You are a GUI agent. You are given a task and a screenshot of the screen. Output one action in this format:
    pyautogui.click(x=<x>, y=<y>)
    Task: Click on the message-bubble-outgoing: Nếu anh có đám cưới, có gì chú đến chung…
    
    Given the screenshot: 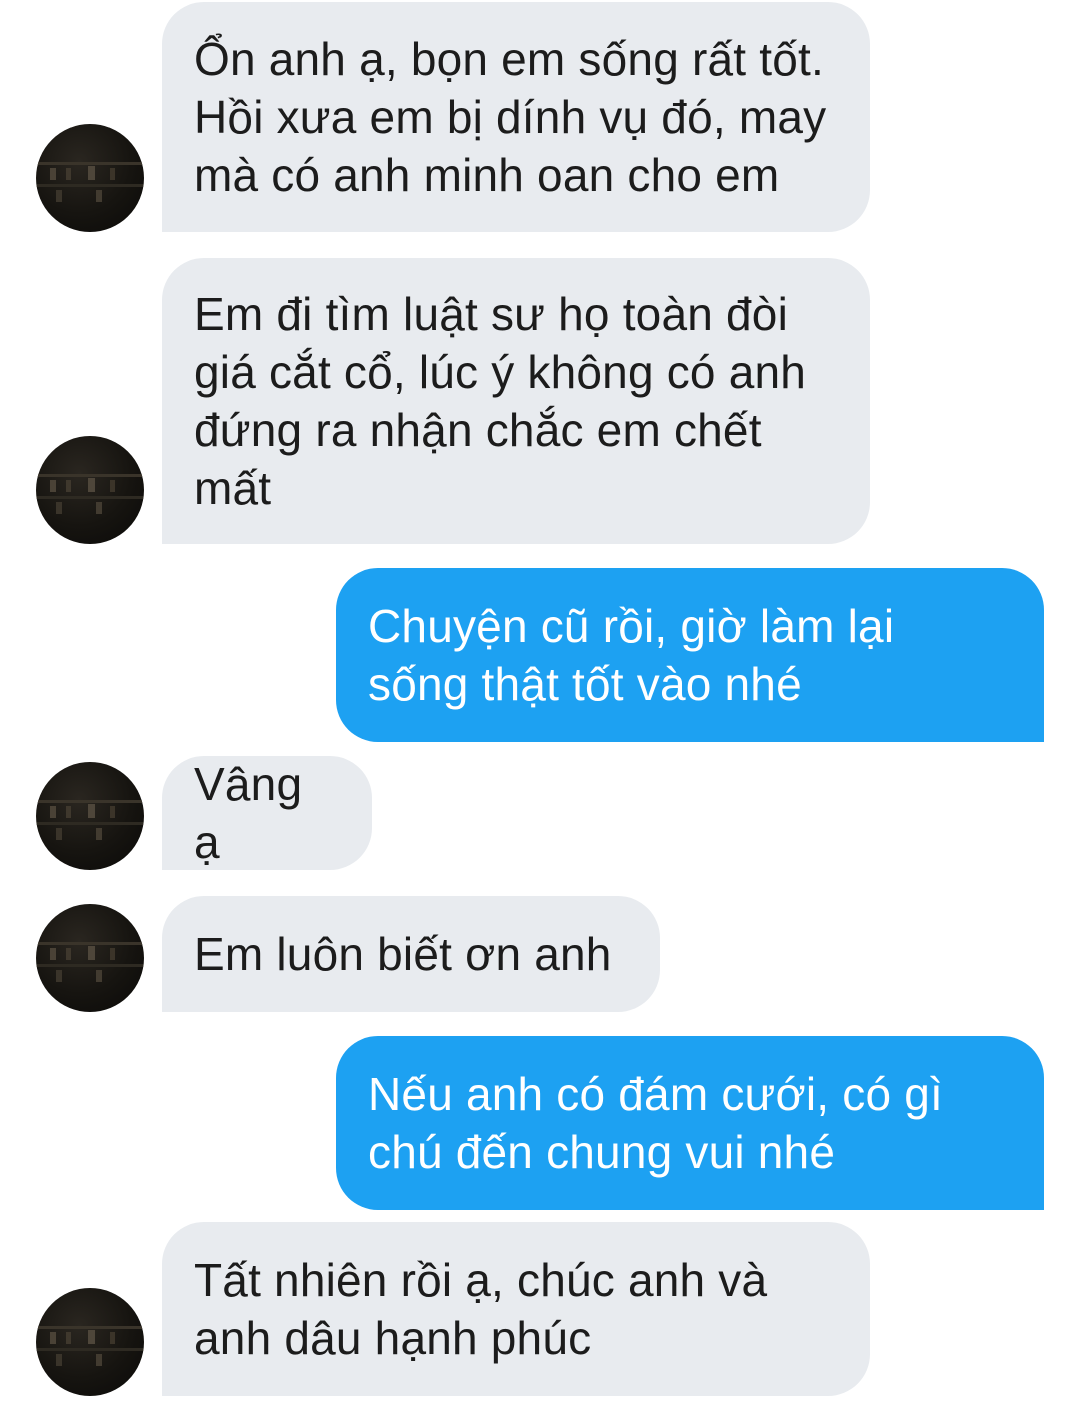 What is the action you would take?
    pyautogui.click(x=690, y=1123)
    